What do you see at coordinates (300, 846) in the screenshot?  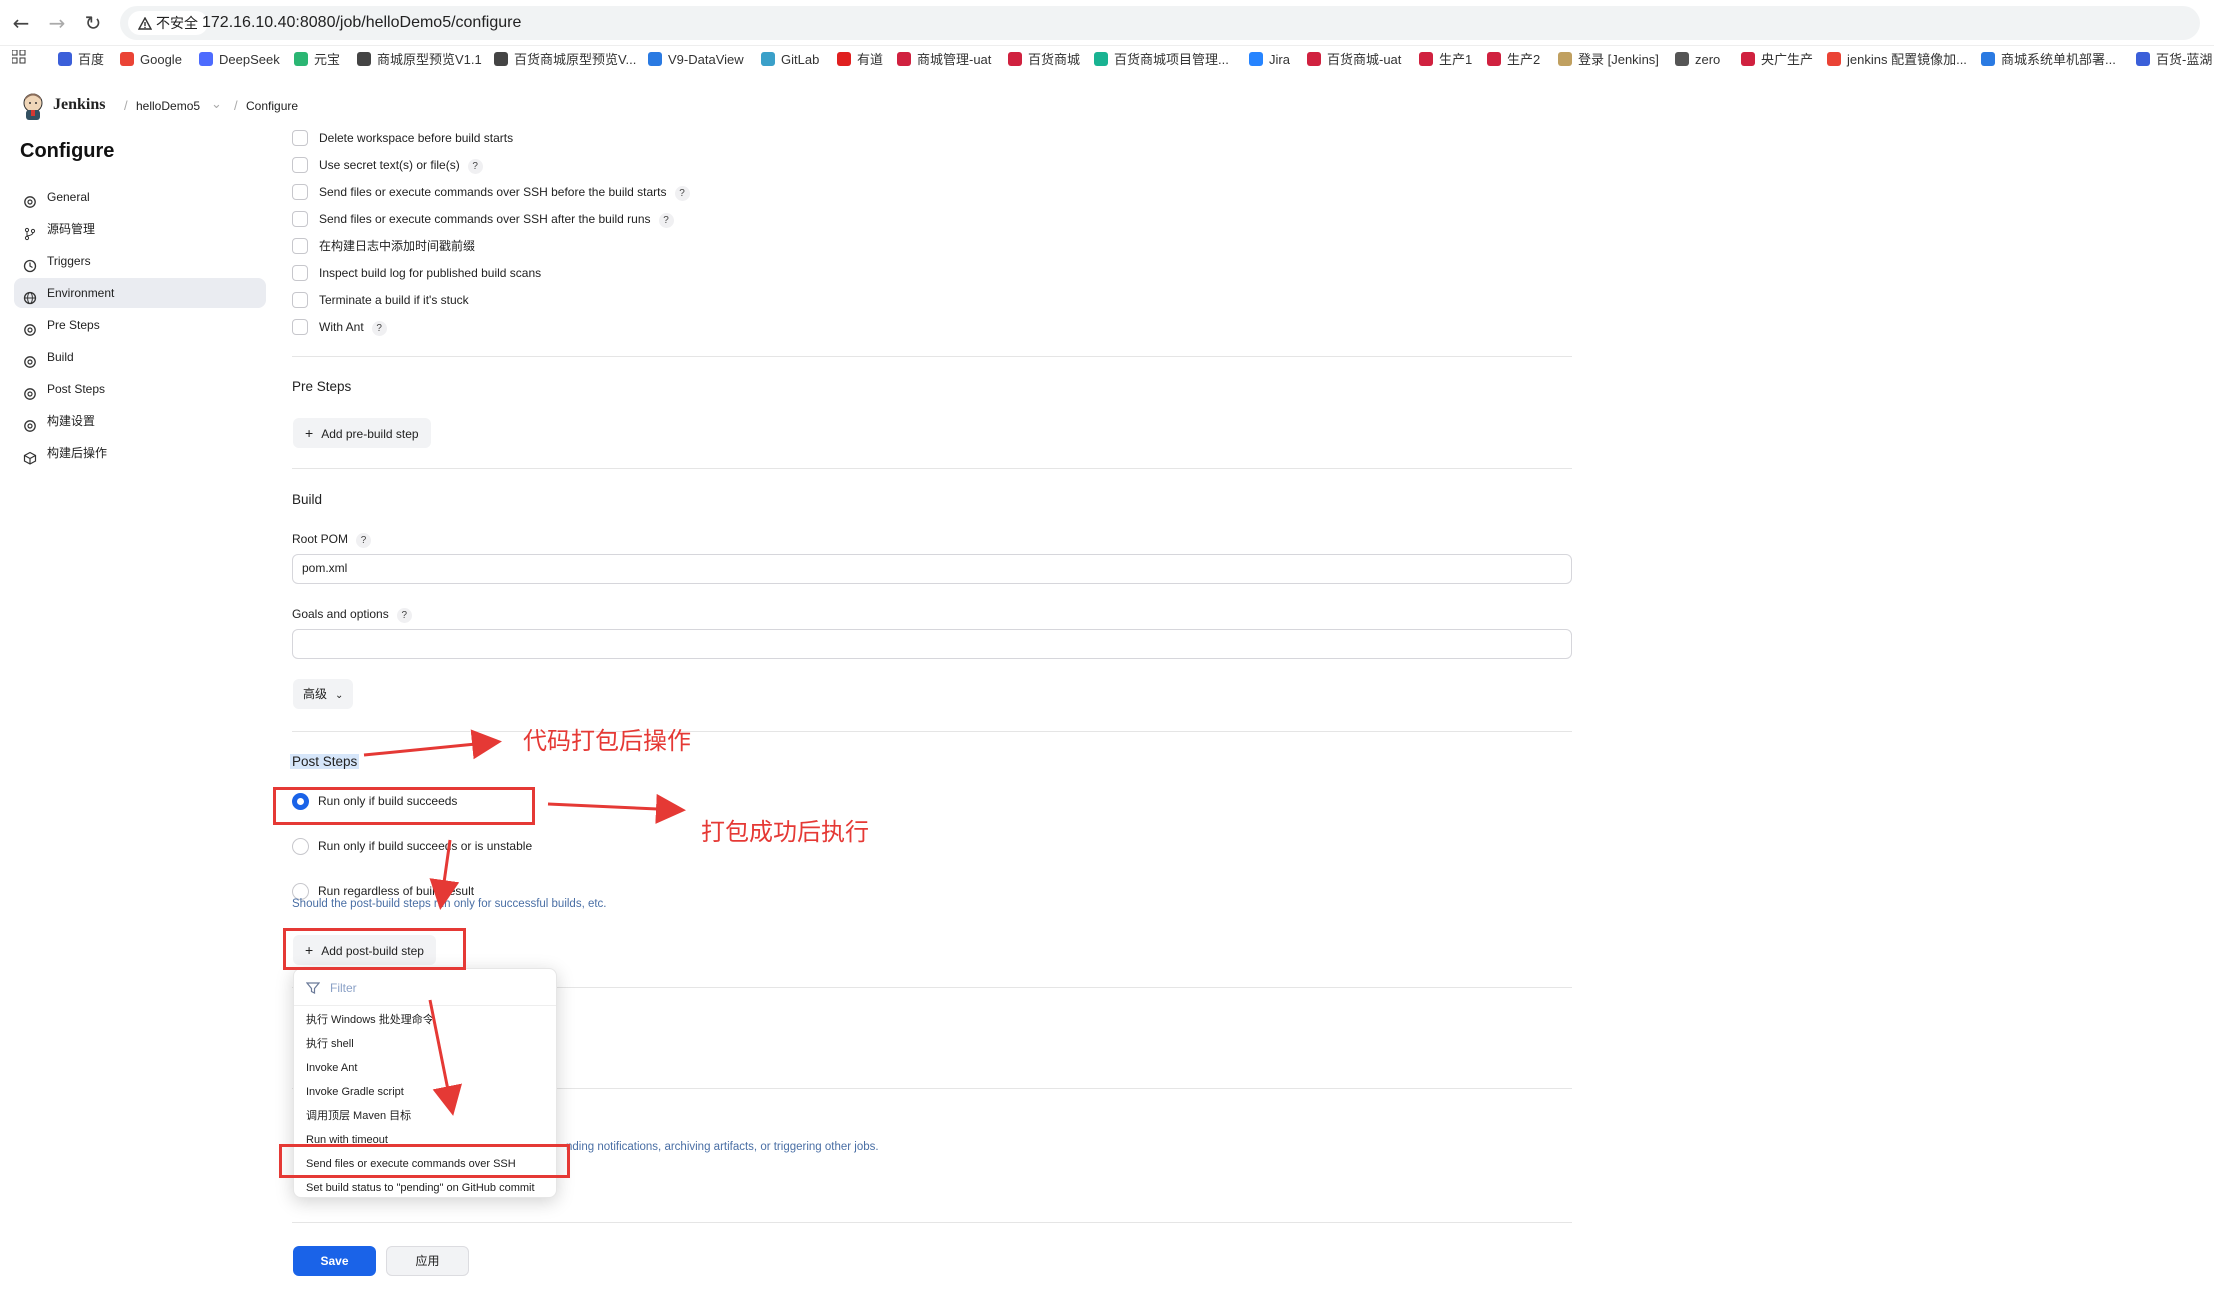 I see `radio-button` at bounding box center [300, 846].